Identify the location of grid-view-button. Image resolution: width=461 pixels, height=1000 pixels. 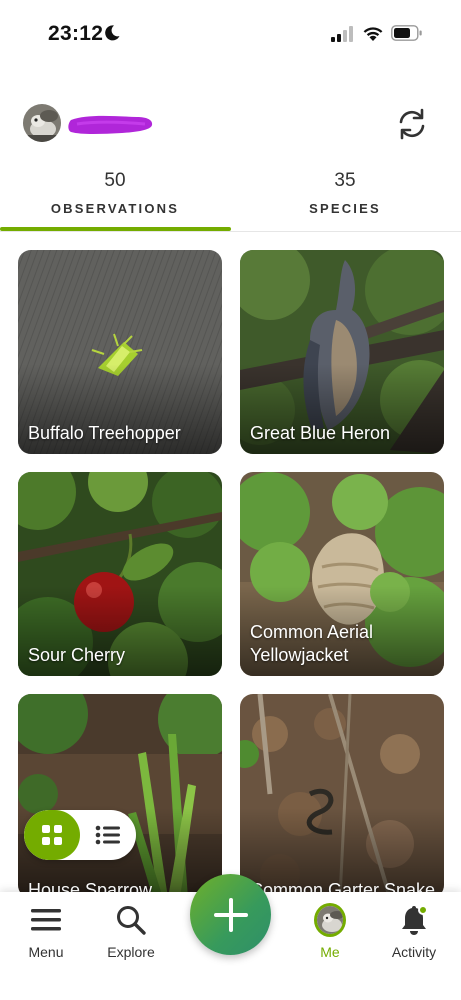
(52, 835).